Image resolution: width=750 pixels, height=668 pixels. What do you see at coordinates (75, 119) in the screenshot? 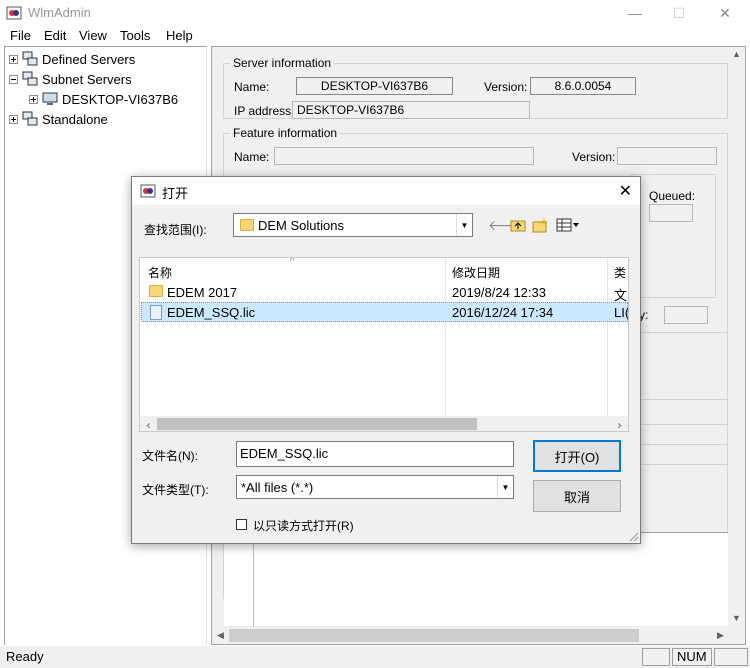
I see `tree-label: Standalone` at bounding box center [75, 119].